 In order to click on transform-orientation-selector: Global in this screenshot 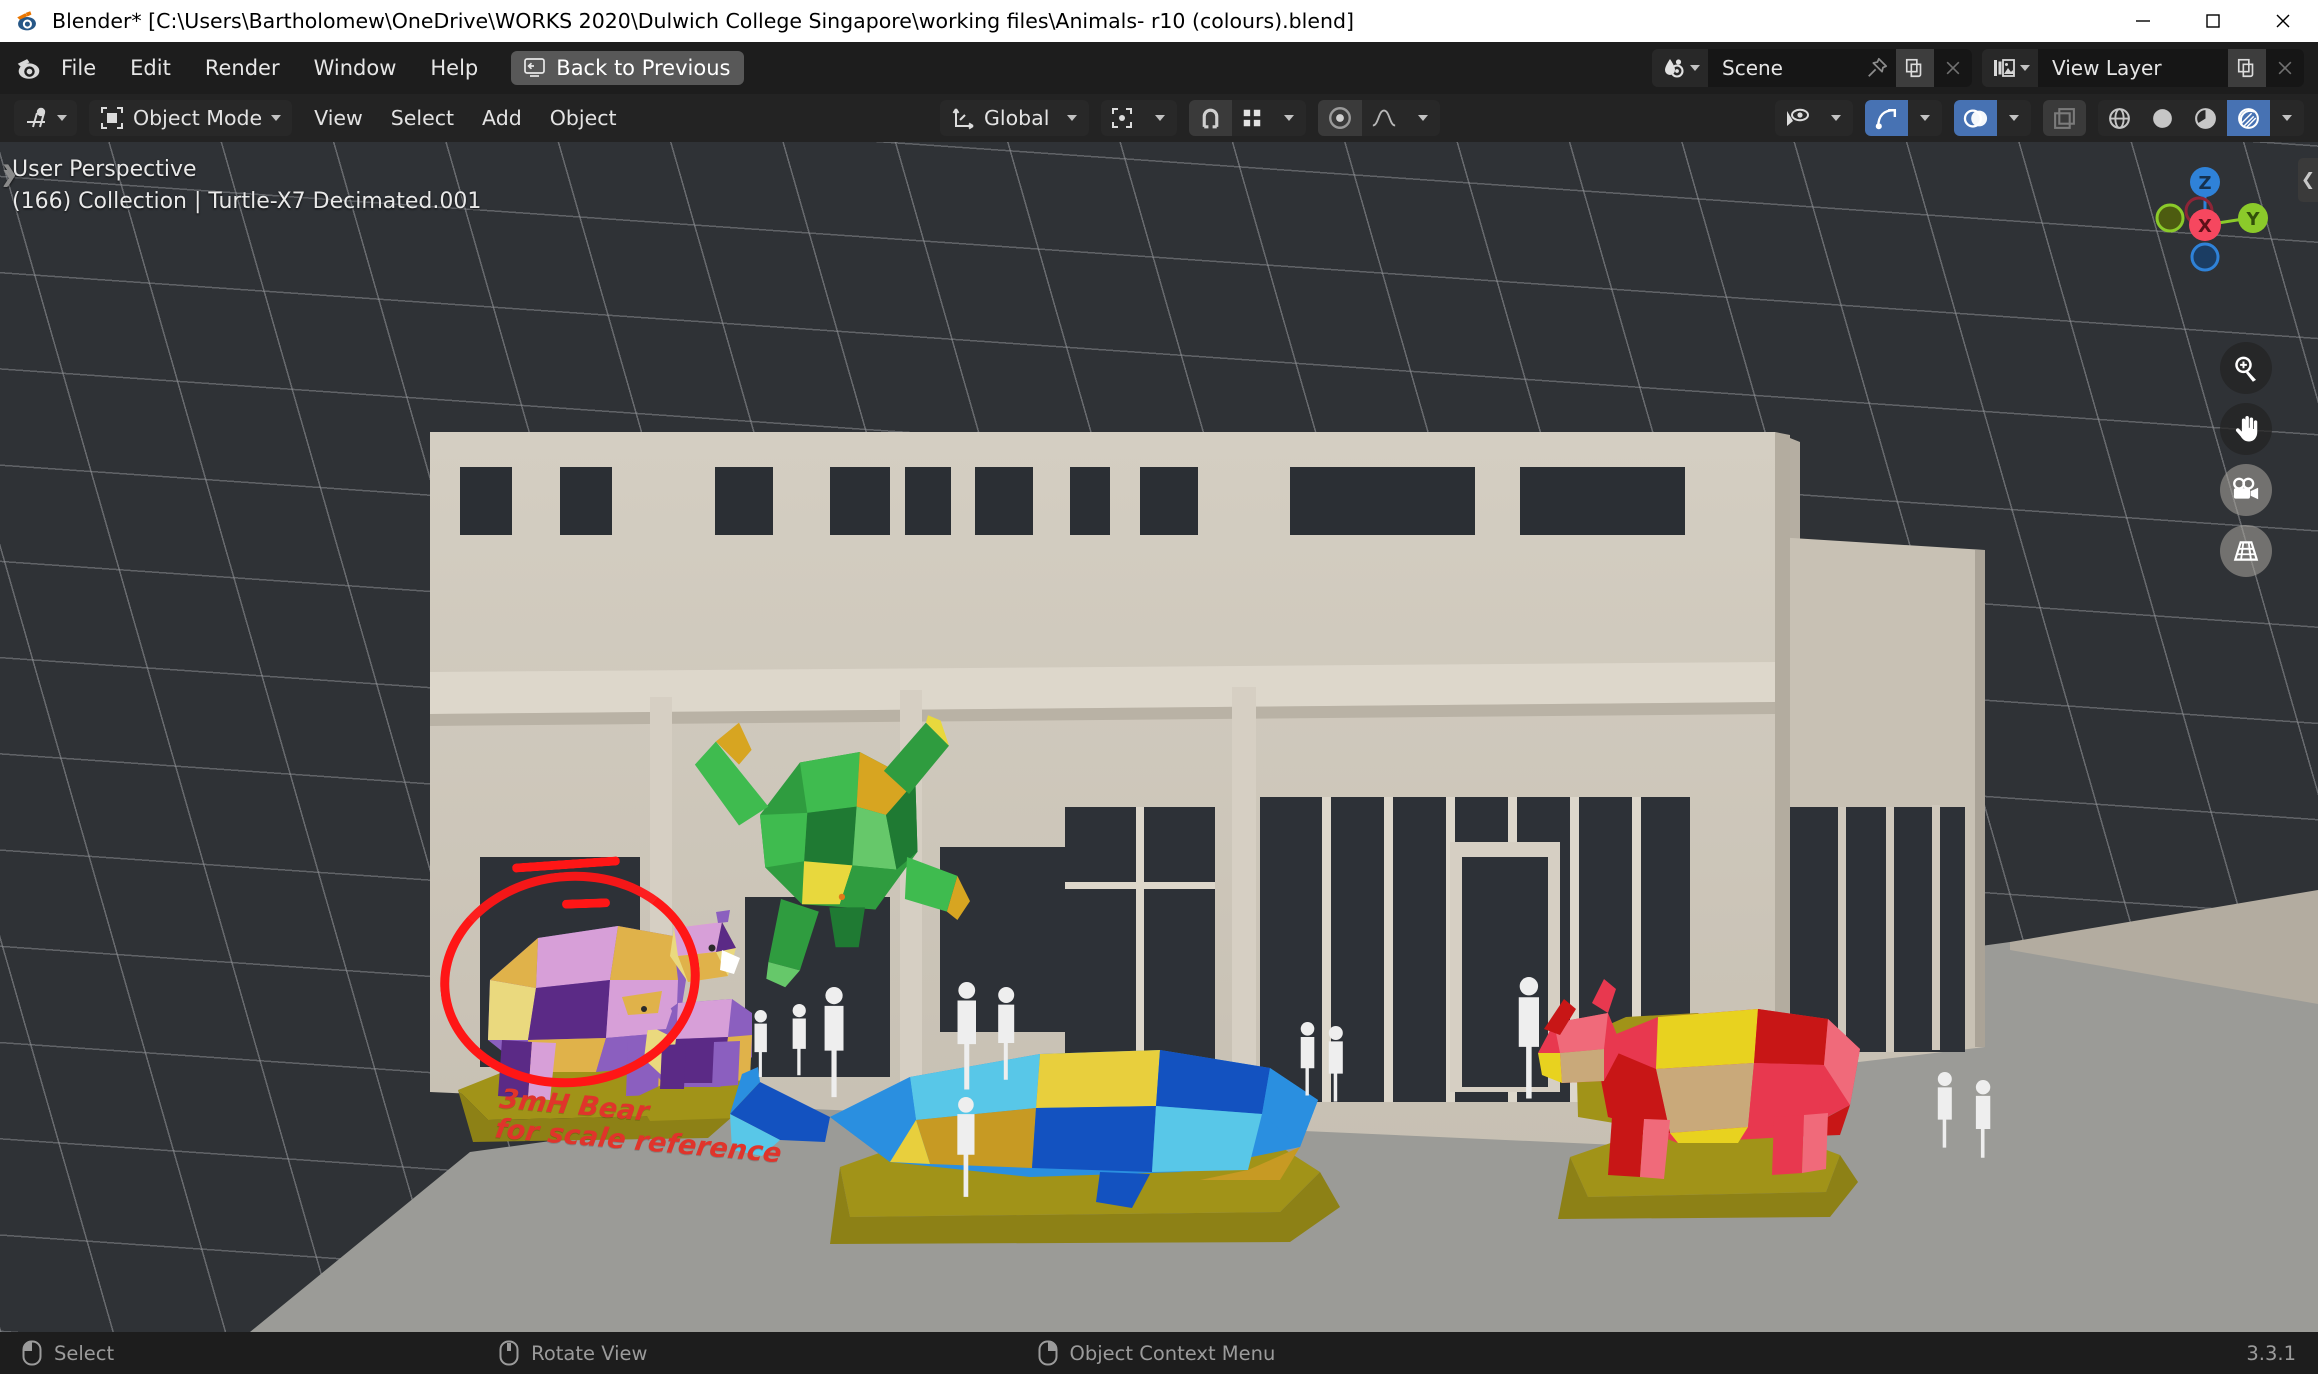, I will do `click(1015, 118)`.